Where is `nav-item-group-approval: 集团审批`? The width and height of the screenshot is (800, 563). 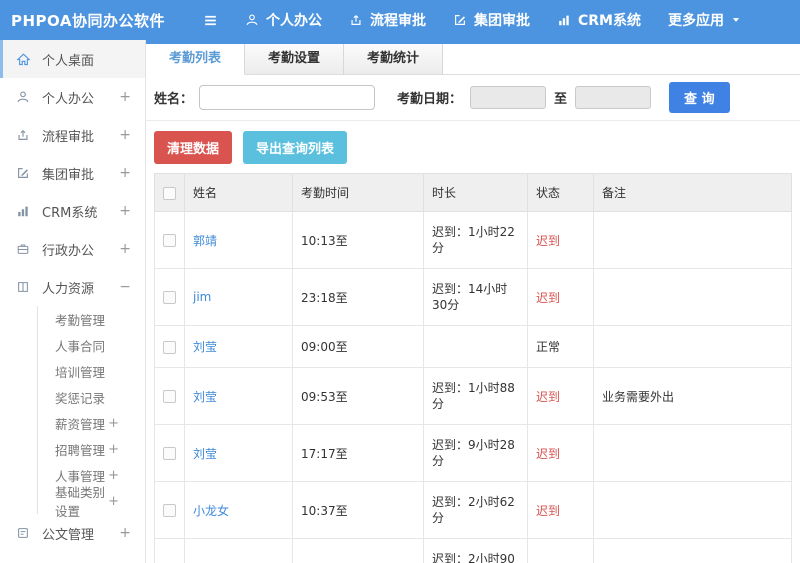 nav-item-group-approval: 集团审批 is located at coordinates (491, 20).